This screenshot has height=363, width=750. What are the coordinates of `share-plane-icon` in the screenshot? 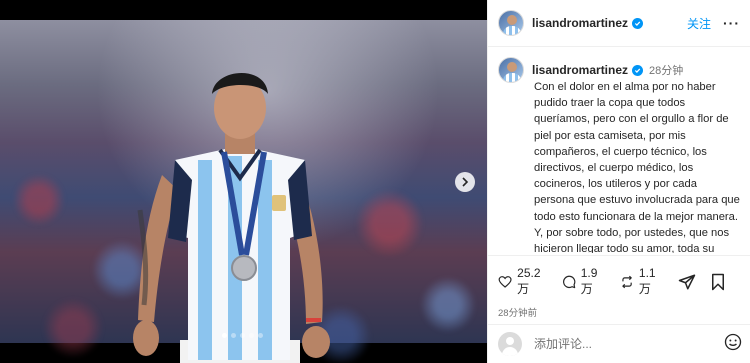 It's located at (687, 281).